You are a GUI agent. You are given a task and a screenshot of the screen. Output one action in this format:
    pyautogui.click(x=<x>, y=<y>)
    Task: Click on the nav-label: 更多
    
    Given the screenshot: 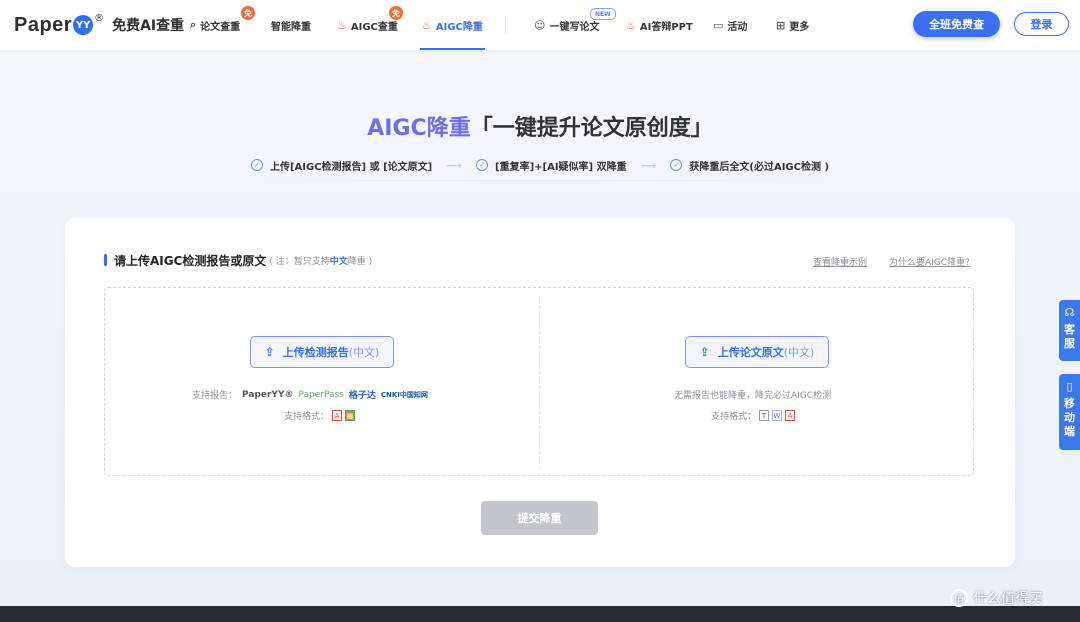 What is the action you would take?
    pyautogui.click(x=799, y=27)
    